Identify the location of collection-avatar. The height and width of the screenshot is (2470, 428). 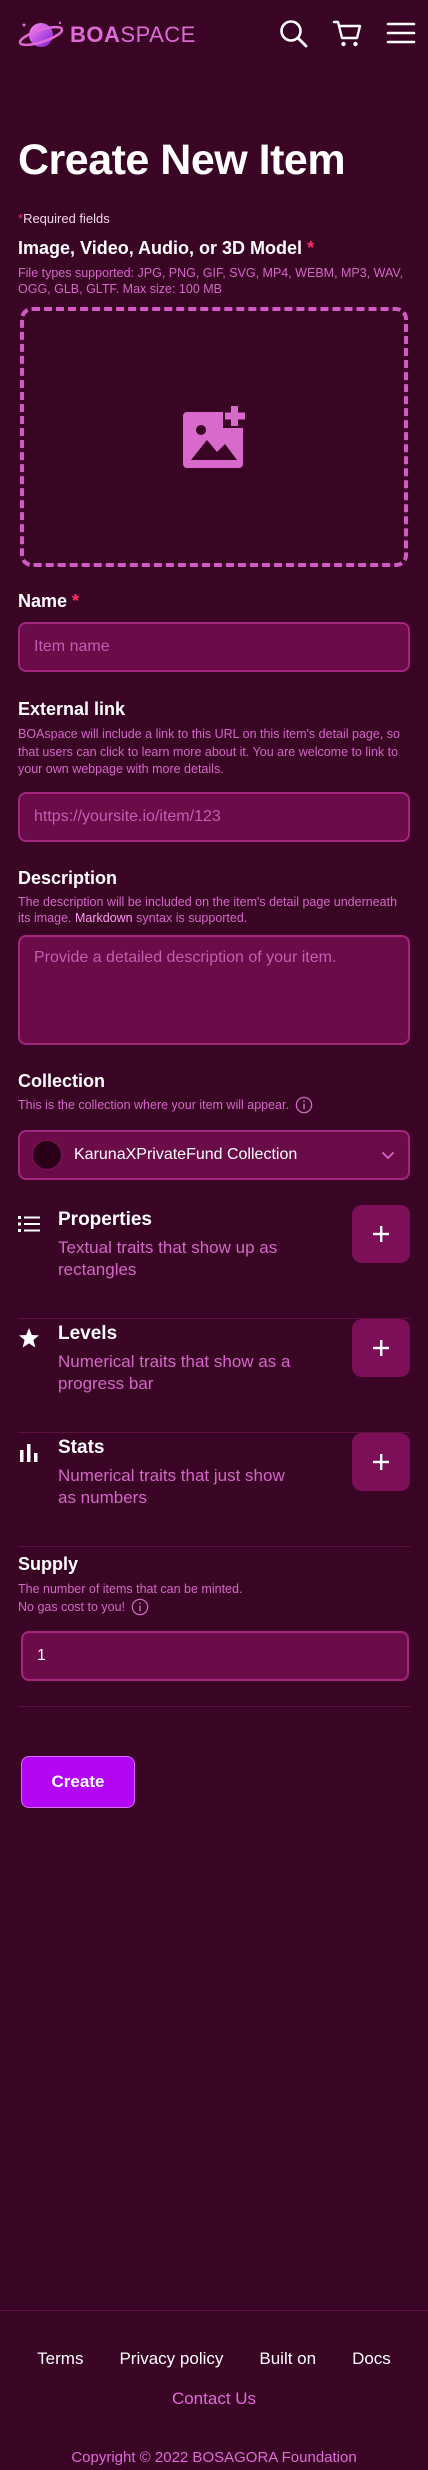
(47, 1155).